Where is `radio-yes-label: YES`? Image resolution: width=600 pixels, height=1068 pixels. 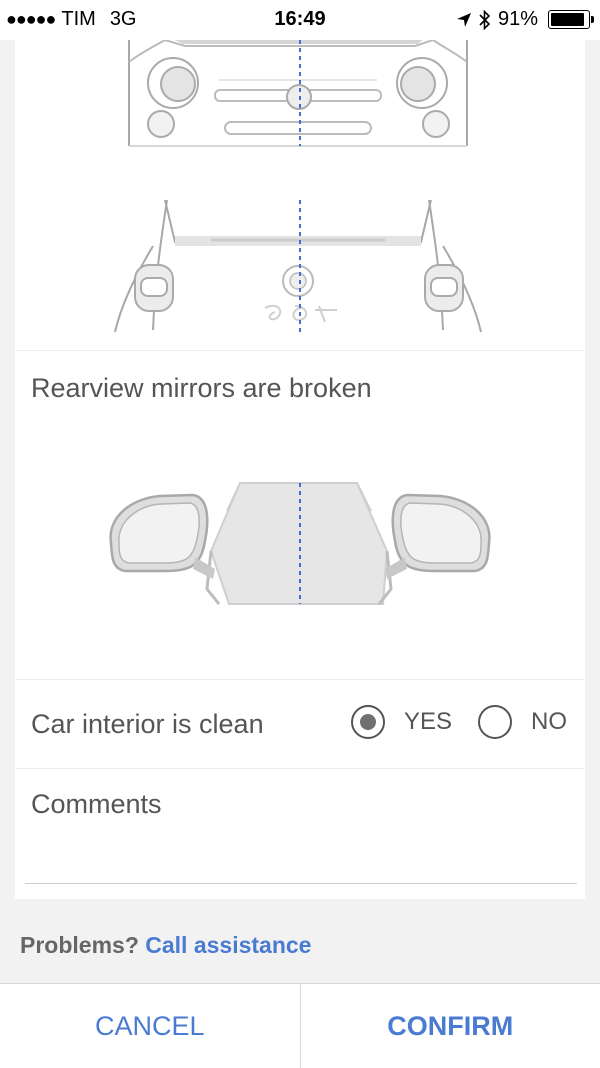 radio-yes-label: YES is located at coordinates (428, 722).